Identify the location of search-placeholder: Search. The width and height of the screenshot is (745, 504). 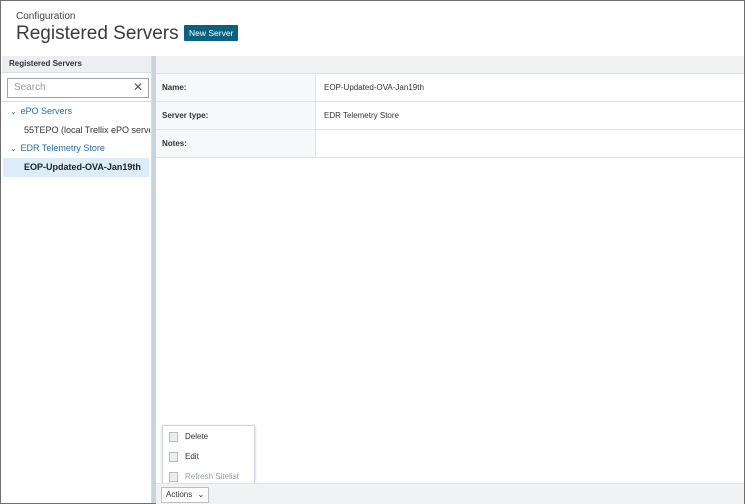
(30, 87).